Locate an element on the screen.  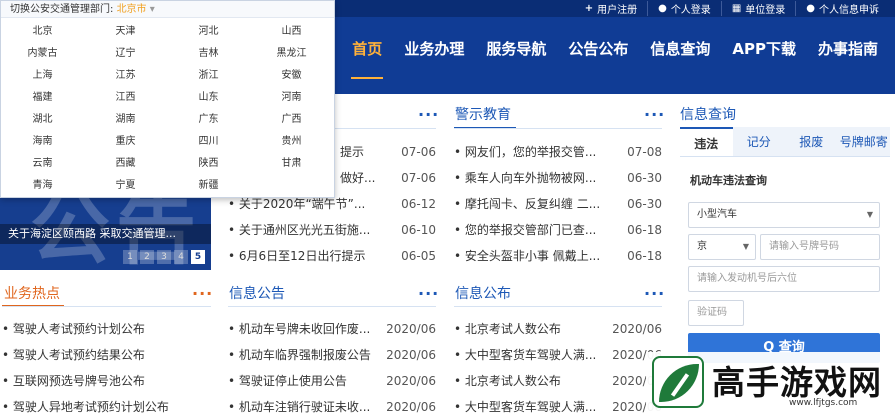
city-option: 山东 is located at coordinates (208, 98).